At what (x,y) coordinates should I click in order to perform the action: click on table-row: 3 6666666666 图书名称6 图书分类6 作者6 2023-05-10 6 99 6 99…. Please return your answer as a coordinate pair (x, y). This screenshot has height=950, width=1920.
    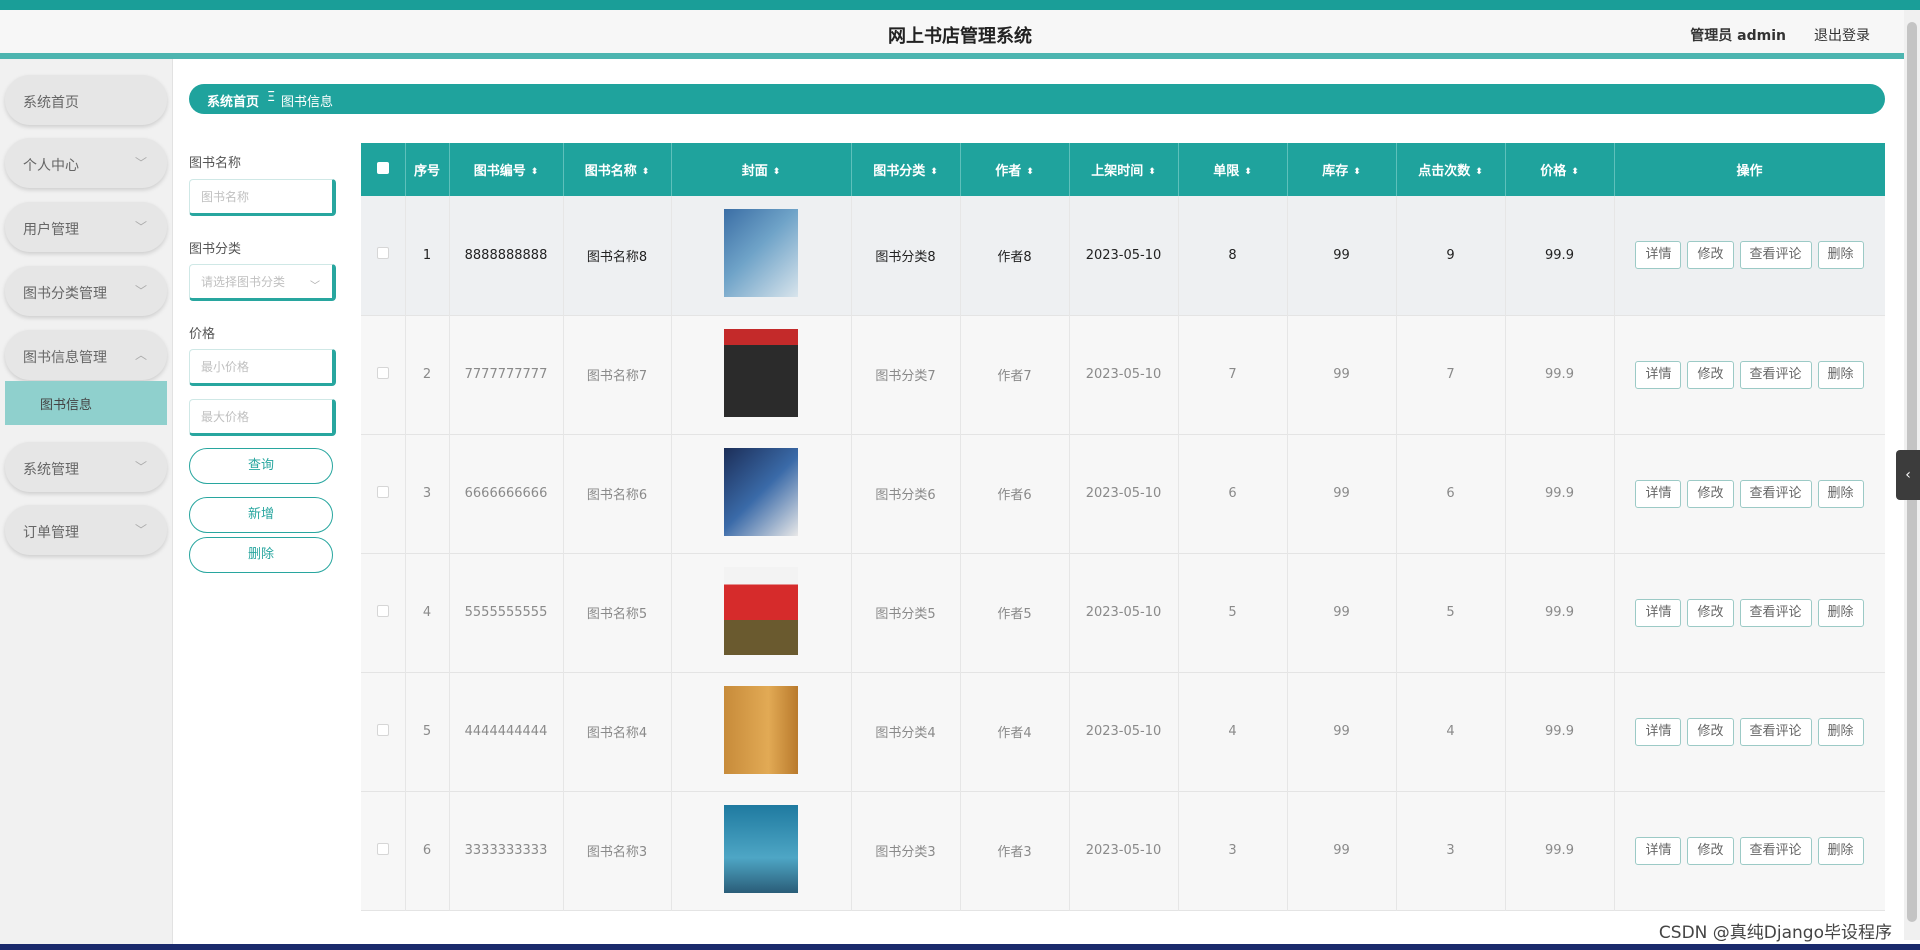
    Looking at the image, I should click on (1123, 493).